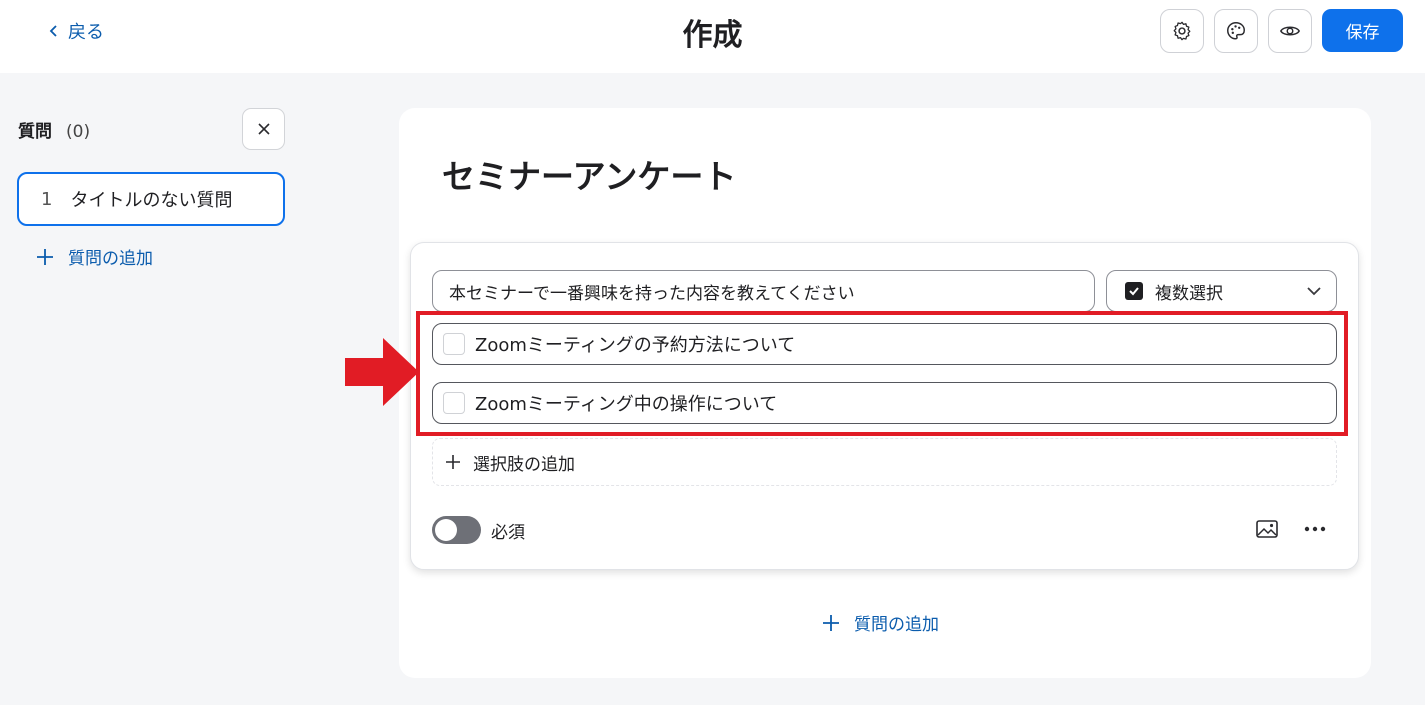 The width and height of the screenshot is (1425, 705). I want to click on highlight-box, so click(882, 373).